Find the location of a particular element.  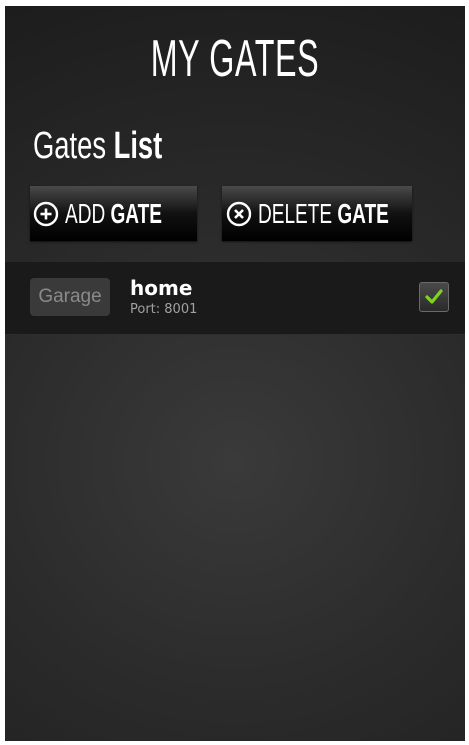

gate-select-checkbox is located at coordinates (434, 297).